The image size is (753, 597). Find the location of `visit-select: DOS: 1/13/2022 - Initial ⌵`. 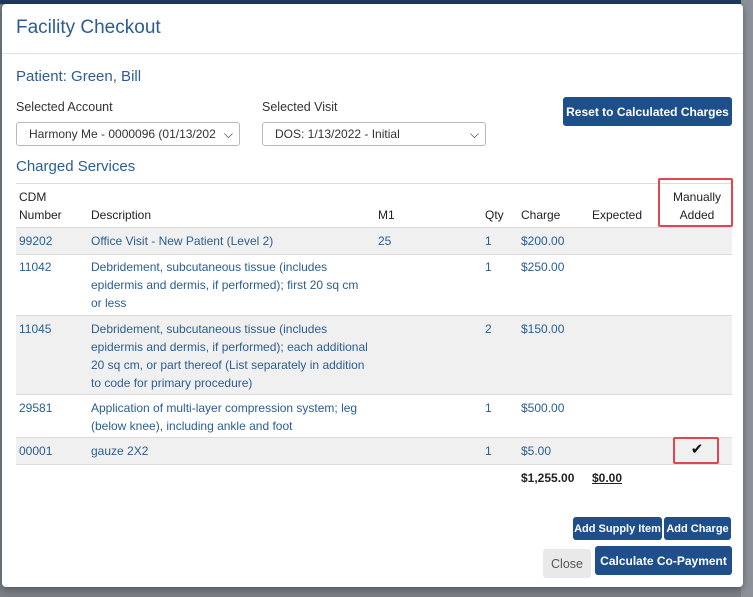

visit-select: DOS: 1/13/2022 - Initial ⌵ is located at coordinates (374, 134).